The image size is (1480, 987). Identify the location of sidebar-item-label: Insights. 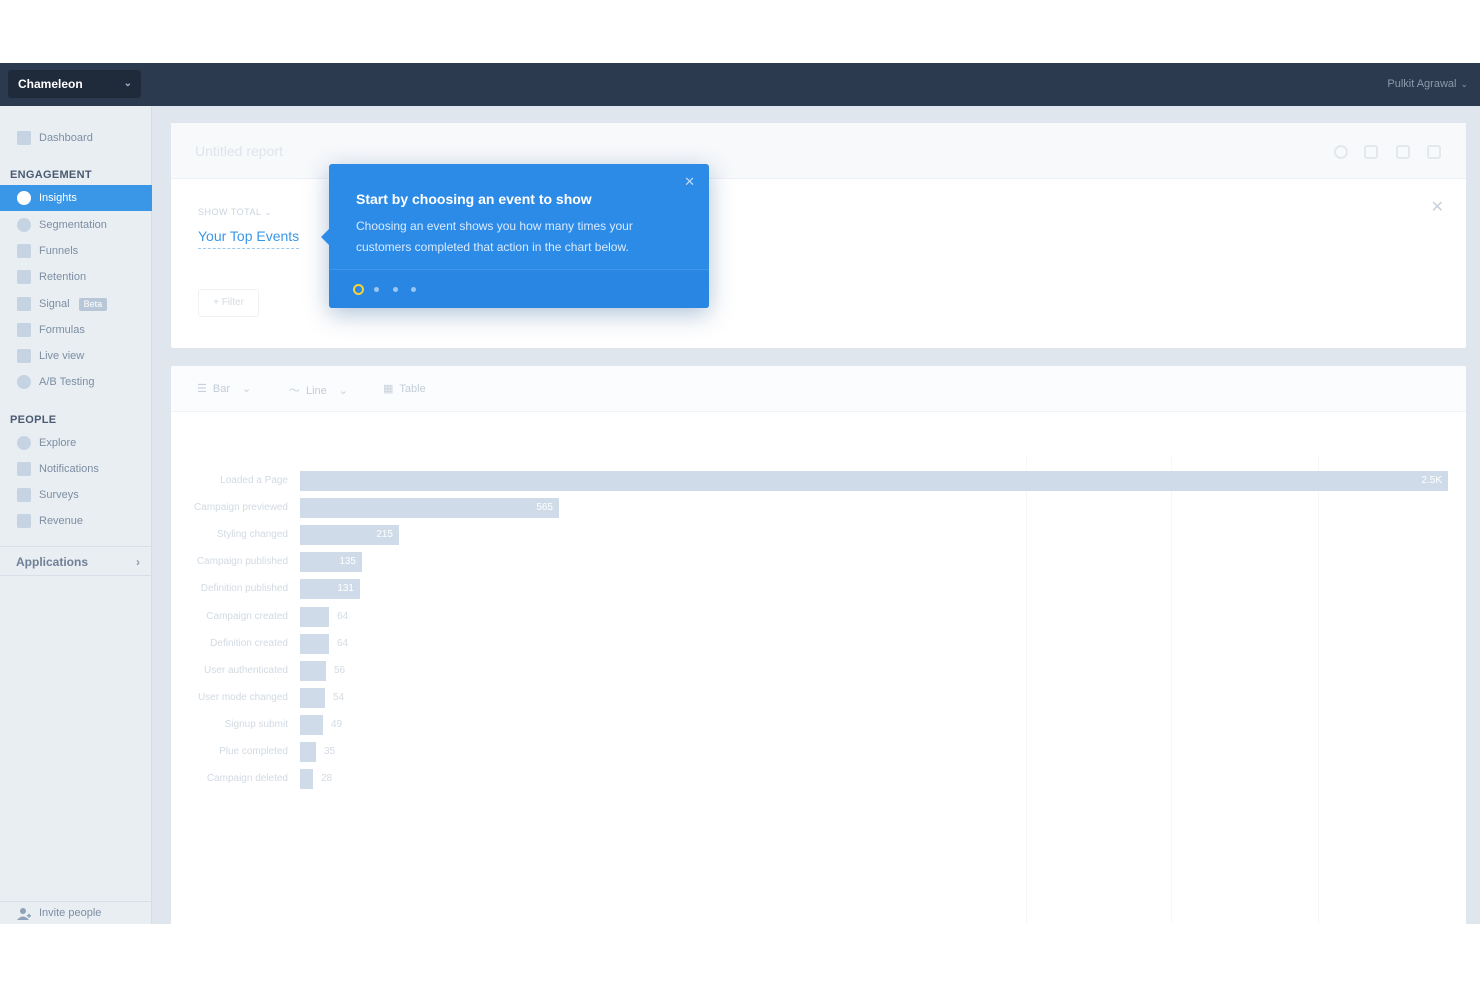
(58, 198).